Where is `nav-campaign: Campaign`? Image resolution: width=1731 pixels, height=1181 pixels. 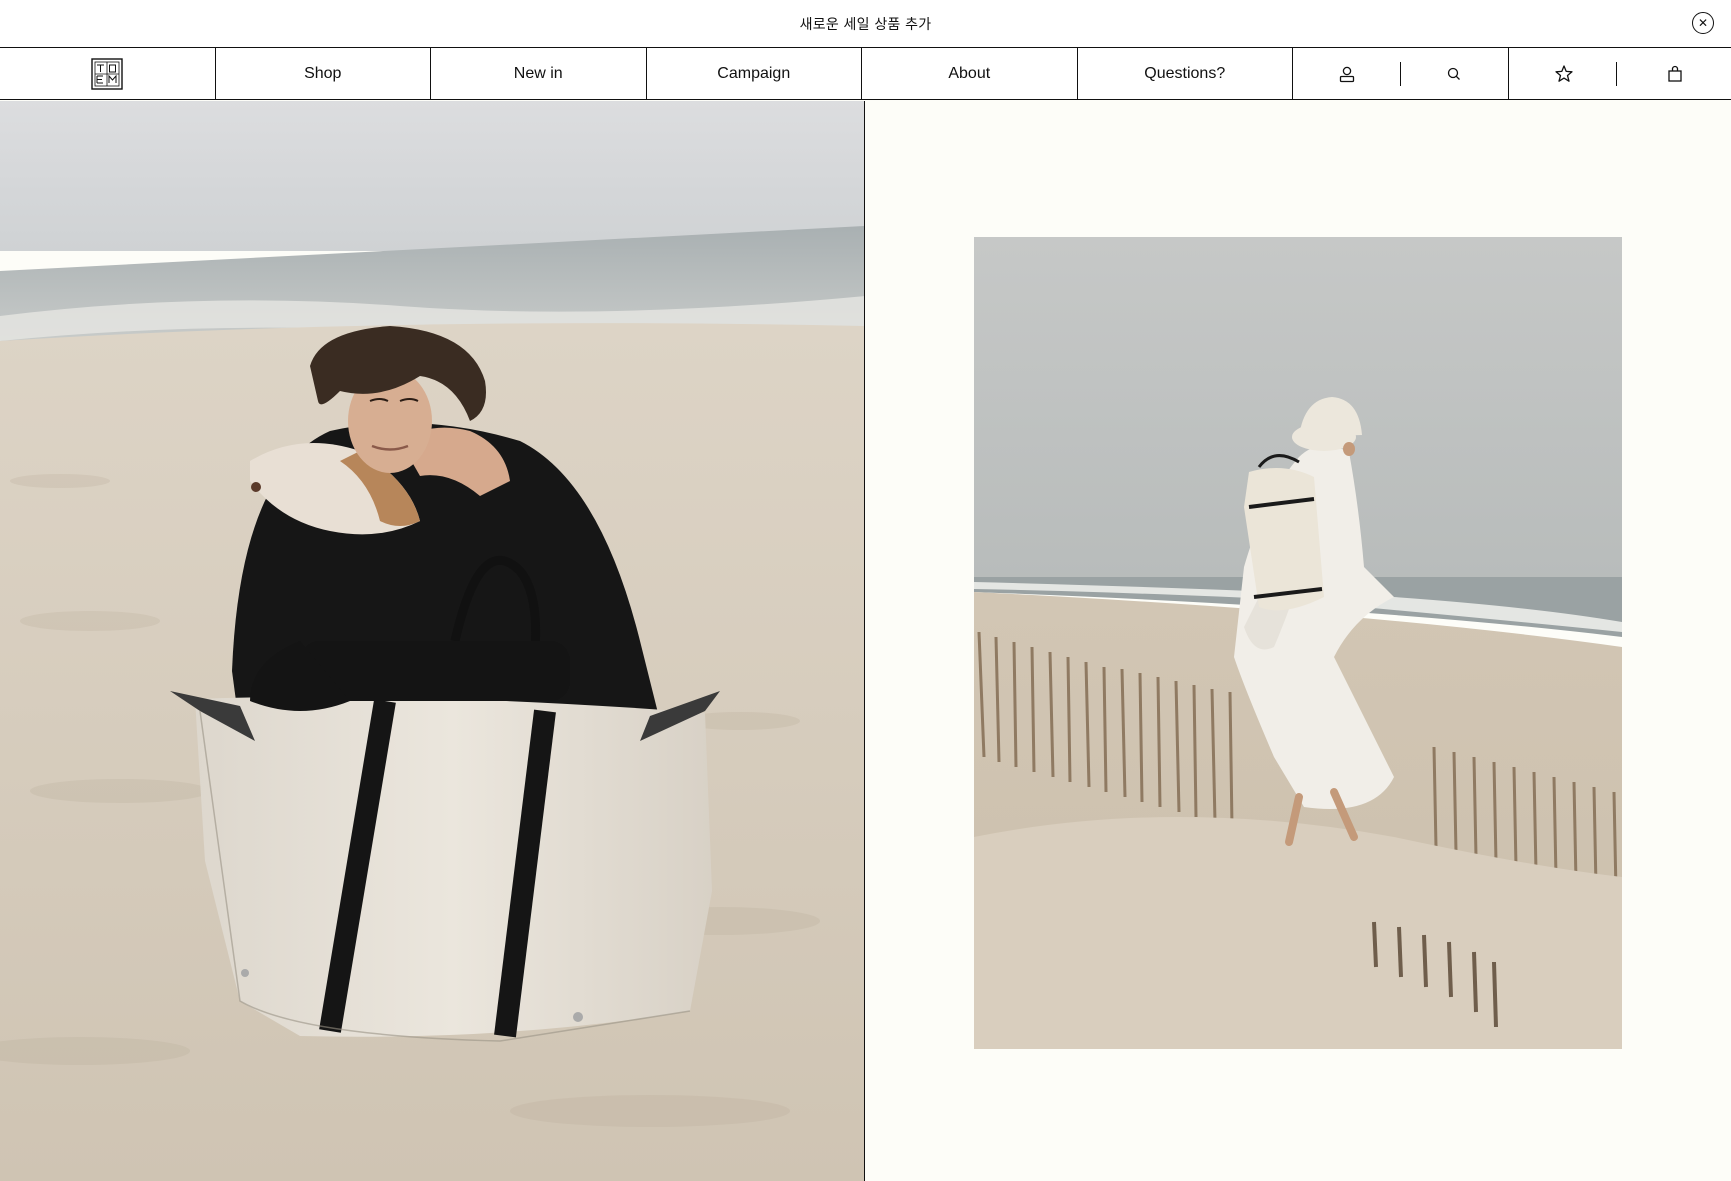
nav-campaign: Campaign is located at coordinates (754, 73).